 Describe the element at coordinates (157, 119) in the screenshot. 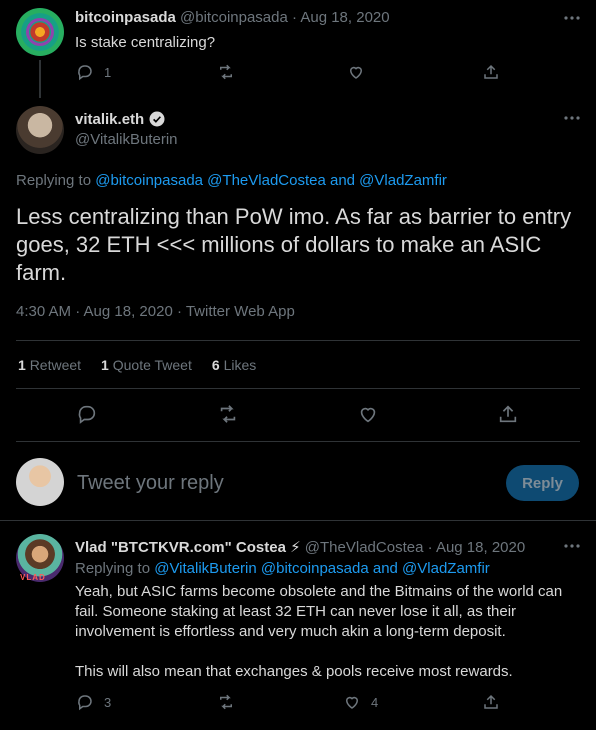

I see `verified-badge-icon` at that location.